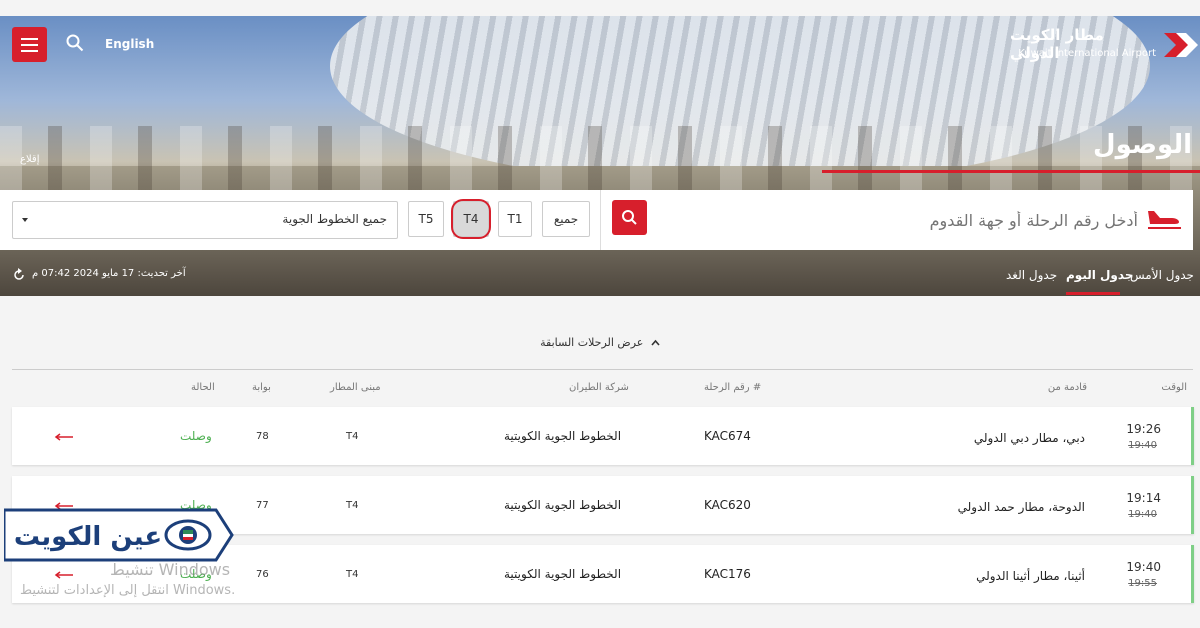 Image resolution: width=1200 pixels, height=628 pixels. What do you see at coordinates (196, 436) in the screenshot?
I see `flight-status: وصلت` at bounding box center [196, 436].